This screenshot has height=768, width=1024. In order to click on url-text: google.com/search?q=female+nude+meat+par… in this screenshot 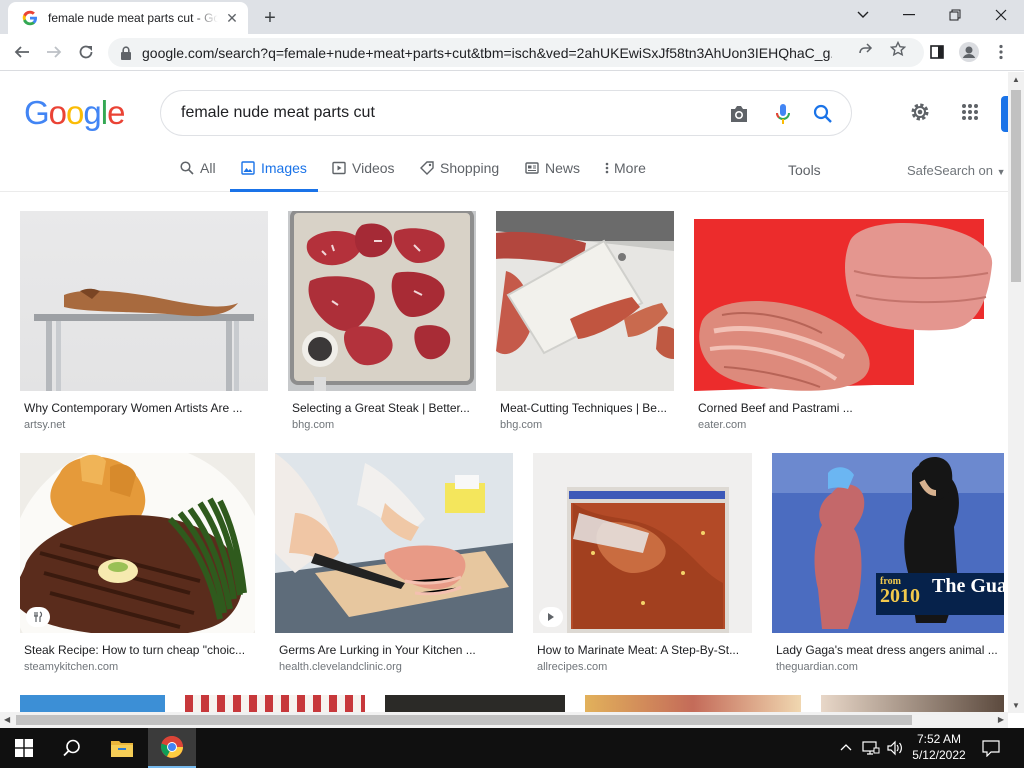, I will do `click(487, 53)`.